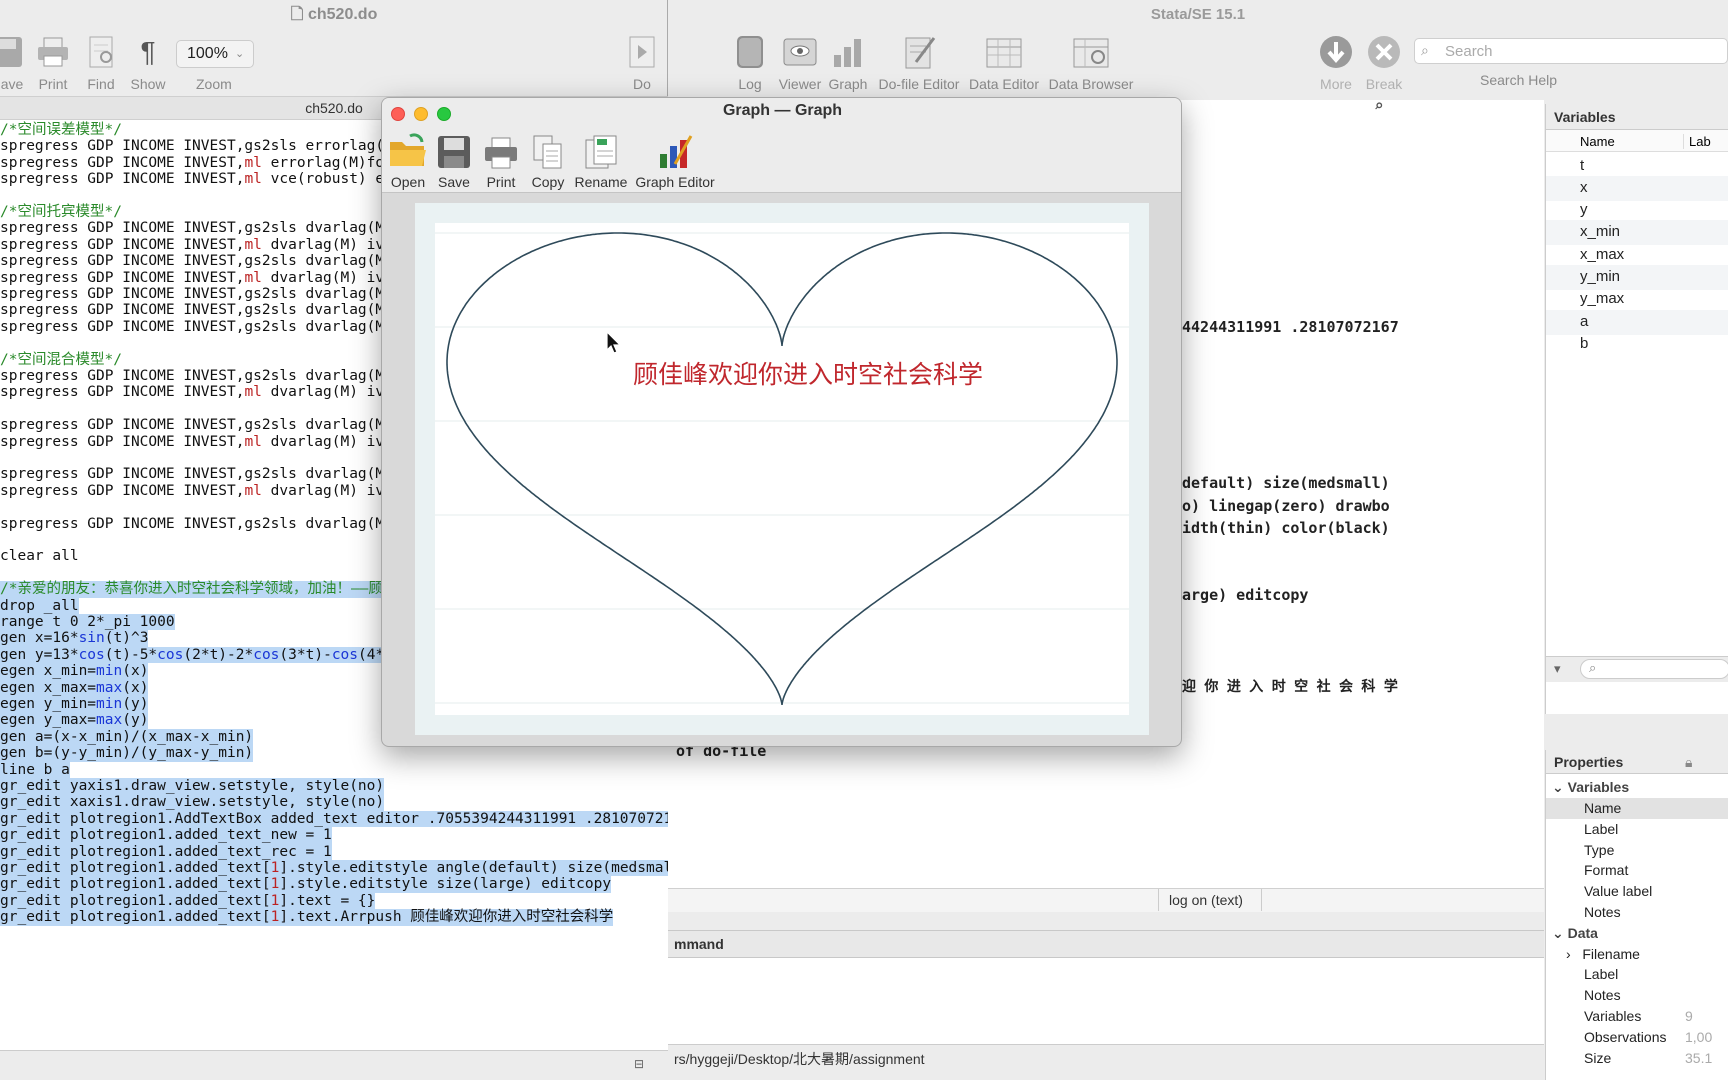 The height and width of the screenshot is (1080, 1728). I want to click on find-icon: ⌕, so click(1379, 107).